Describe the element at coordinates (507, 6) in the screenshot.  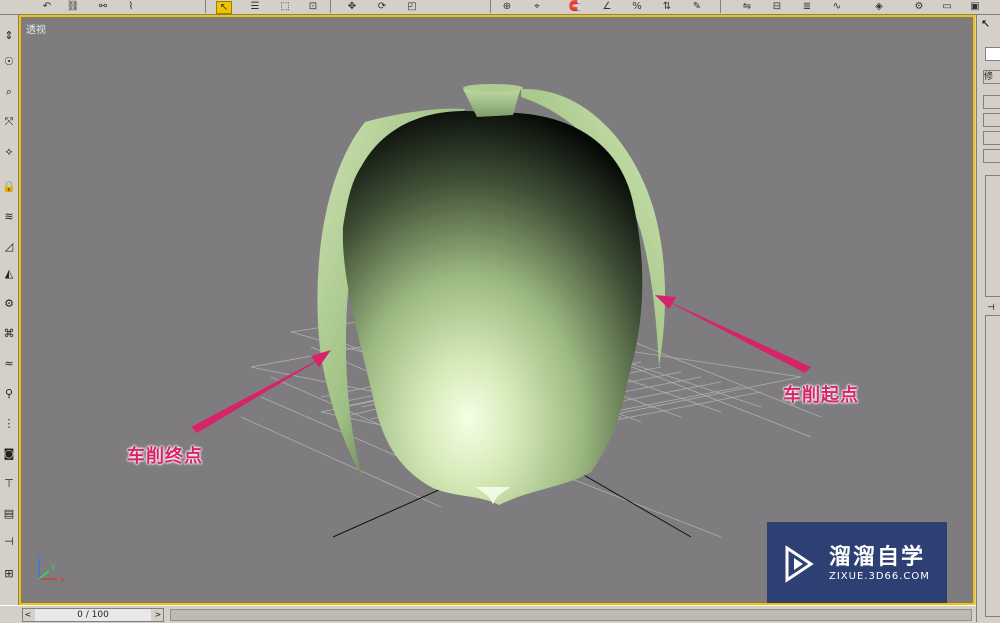
I see `use-pivot-center-icon: ⊕` at that location.